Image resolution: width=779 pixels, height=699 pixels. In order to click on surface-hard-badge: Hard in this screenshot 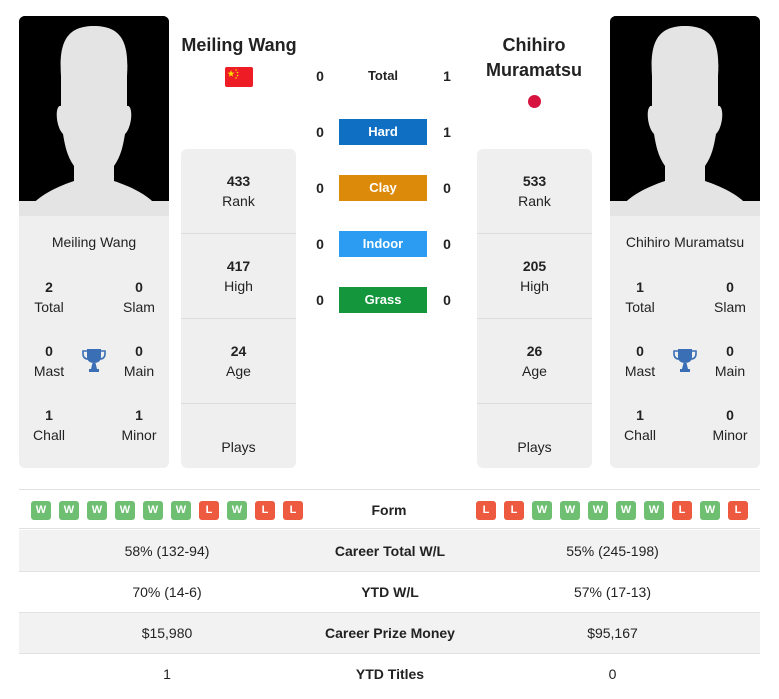, I will do `click(383, 132)`.